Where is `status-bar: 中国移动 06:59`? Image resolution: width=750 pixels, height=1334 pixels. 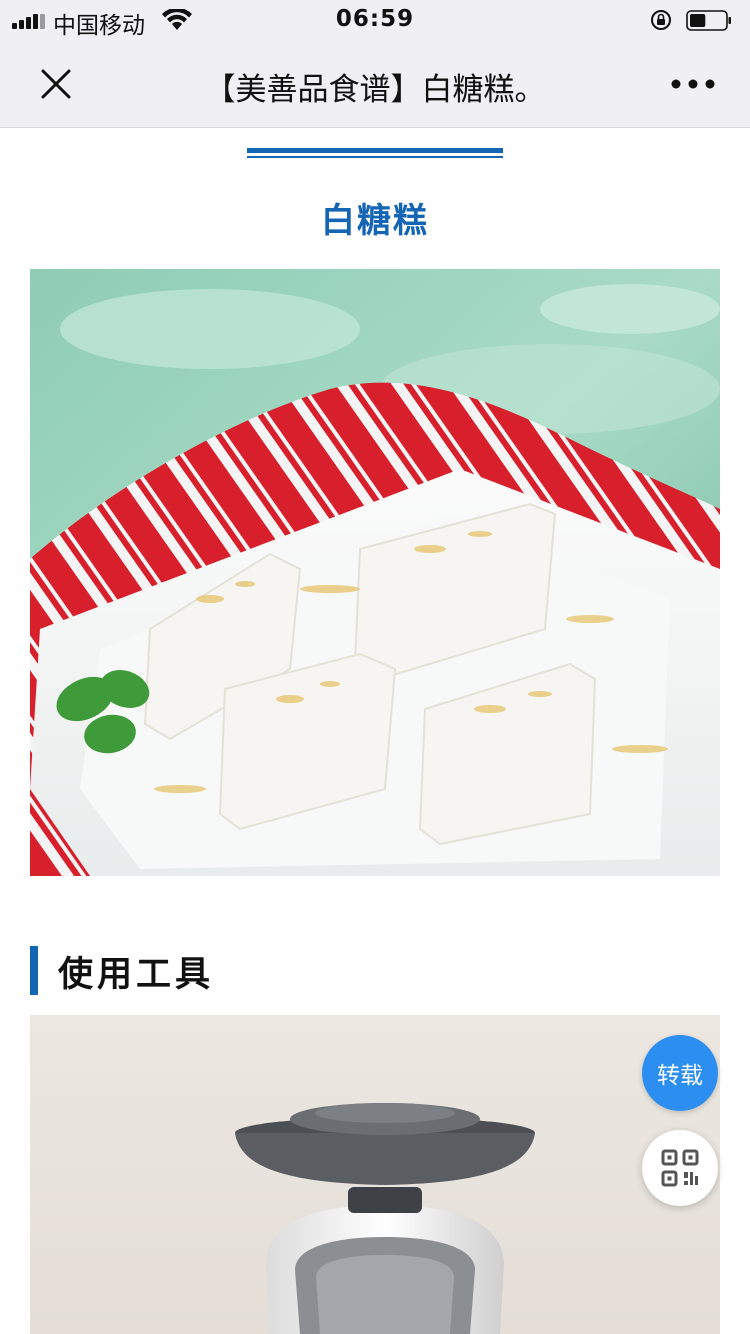
status-bar: 中国移动 06:59 is located at coordinates (375, 20).